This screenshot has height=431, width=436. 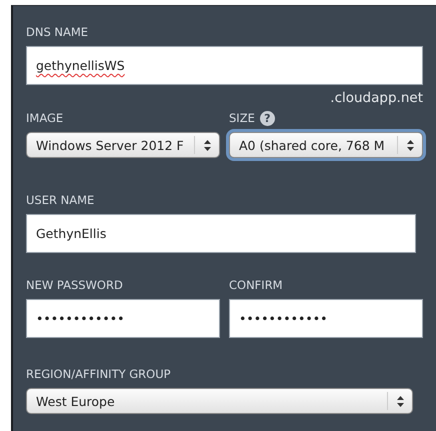 I want to click on field-label: IMAGE, so click(x=45, y=118).